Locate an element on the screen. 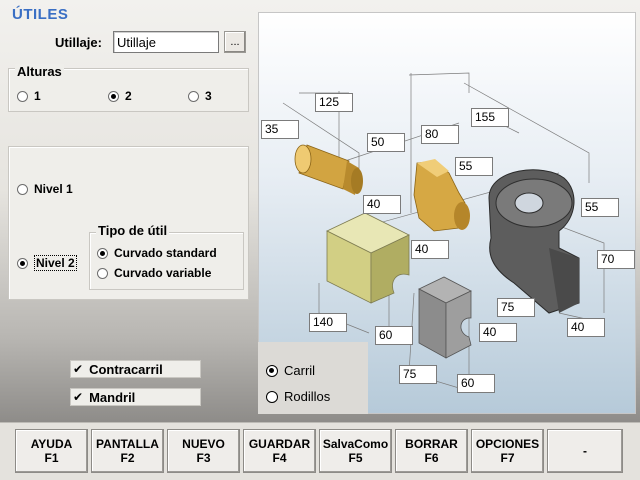  nivel-radio-2: Nivel 2 is located at coordinates (47, 263).